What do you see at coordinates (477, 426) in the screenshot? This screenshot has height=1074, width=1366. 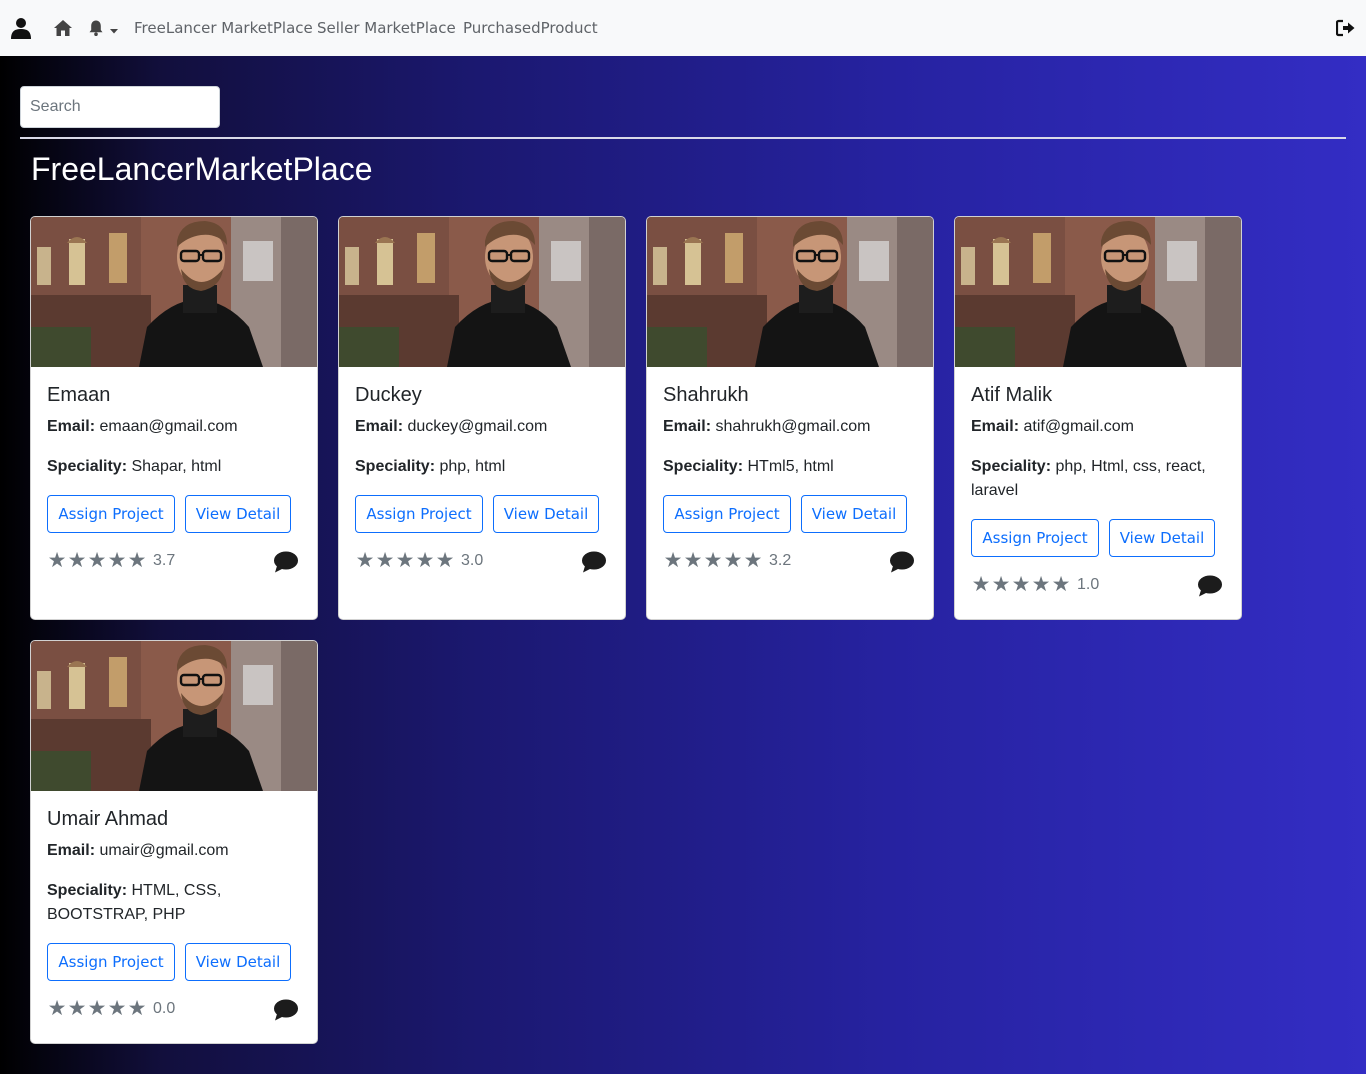 I see `email-value: duckey@gmail.com` at bounding box center [477, 426].